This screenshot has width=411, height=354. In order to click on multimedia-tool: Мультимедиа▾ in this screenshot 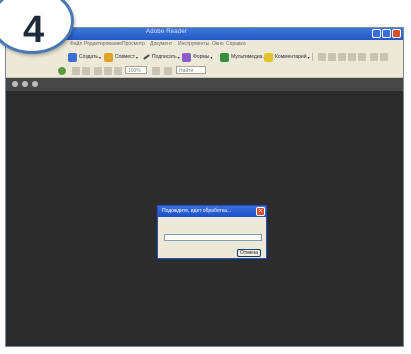, I will do `click(242, 57)`.